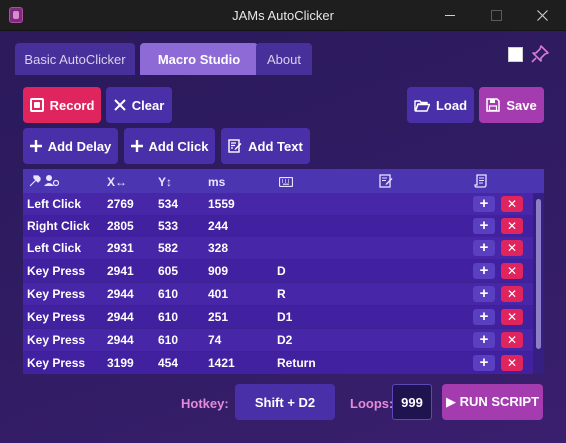 The height and width of the screenshot is (443, 566). I want to click on table-row: Key Press 2941 605 909 D + ✕, so click(278, 271).